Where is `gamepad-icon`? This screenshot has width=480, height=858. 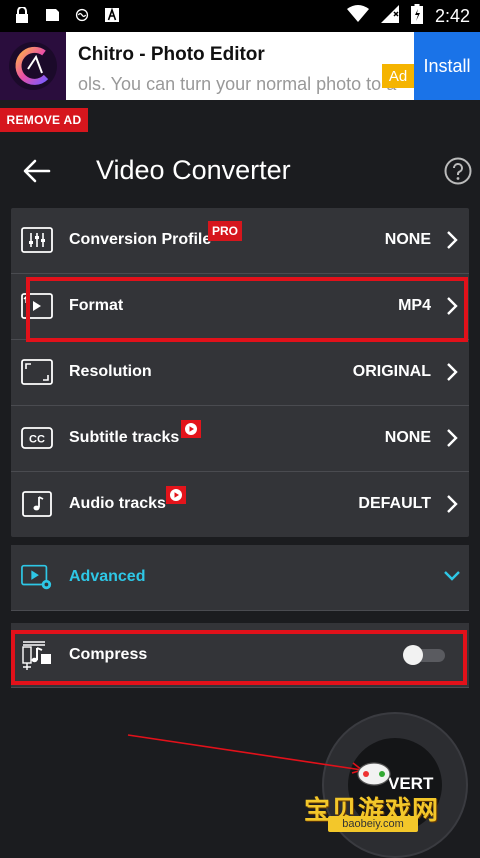
gamepad-icon is located at coordinates (374, 774).